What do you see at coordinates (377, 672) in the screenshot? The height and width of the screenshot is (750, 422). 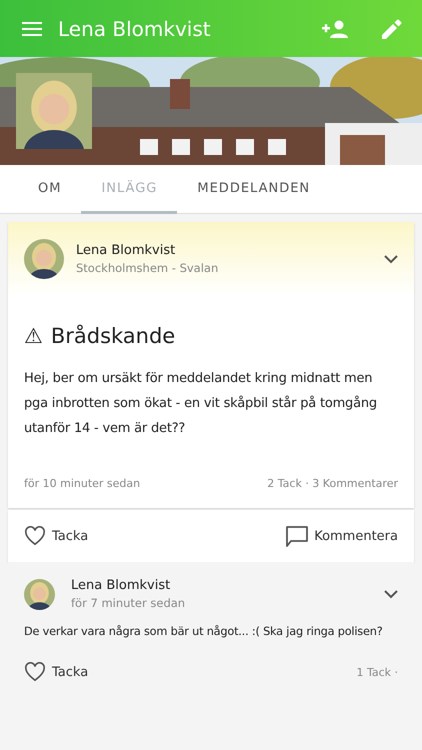 I see `comment-stats: 1 Tack ·` at bounding box center [377, 672].